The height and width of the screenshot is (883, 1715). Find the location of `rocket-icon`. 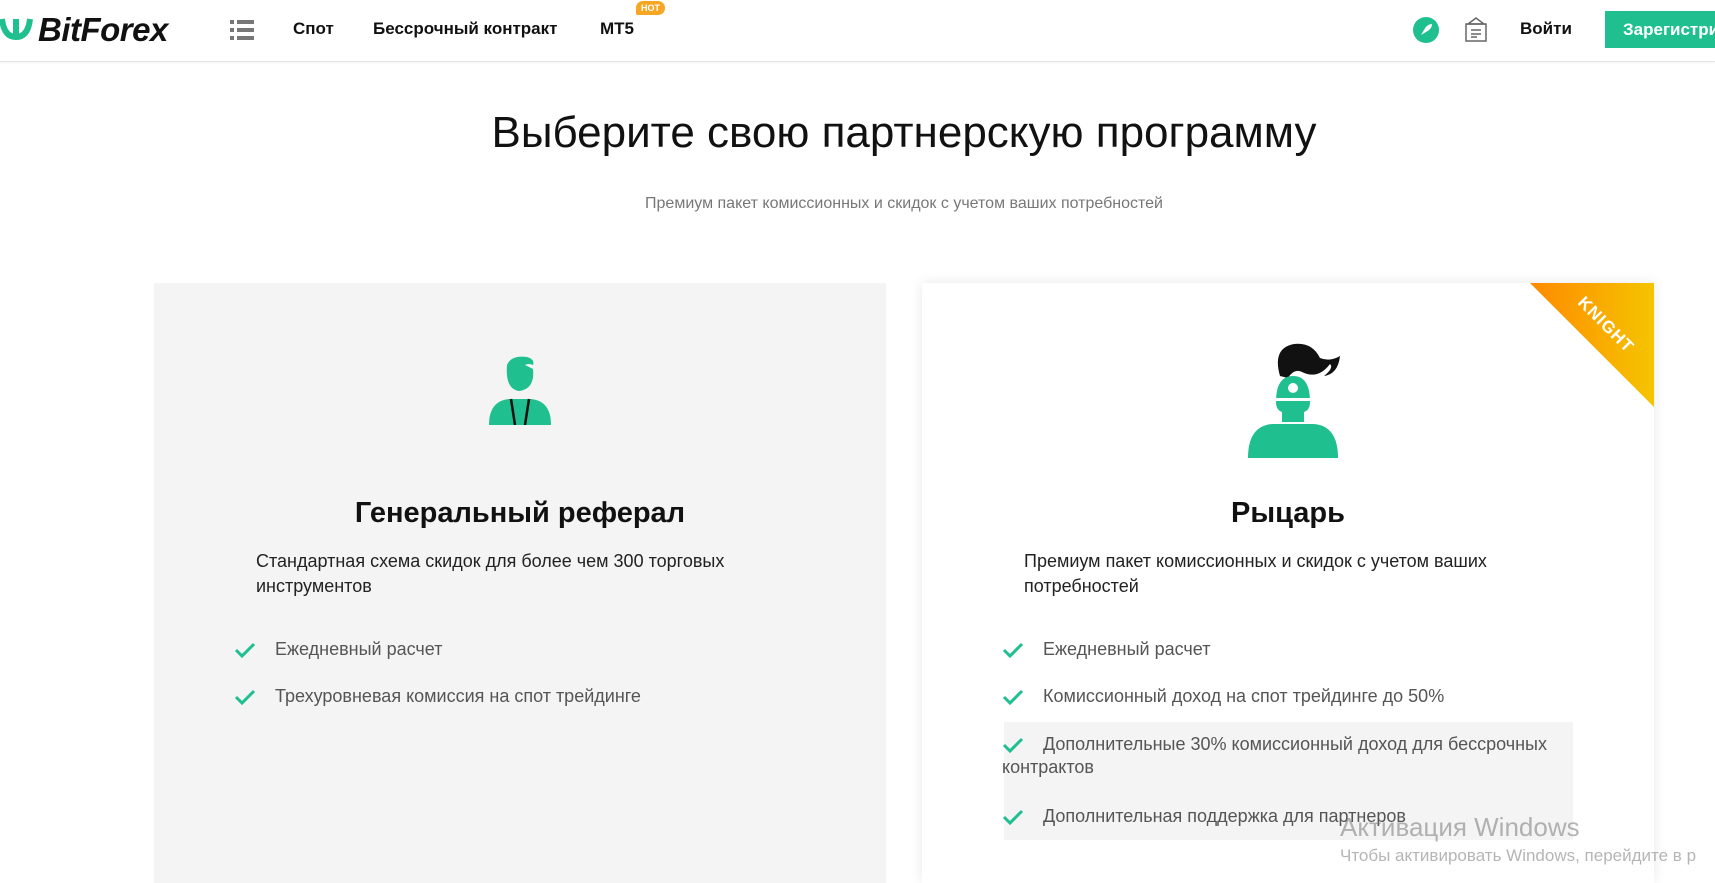

rocket-icon is located at coordinates (1426, 30).